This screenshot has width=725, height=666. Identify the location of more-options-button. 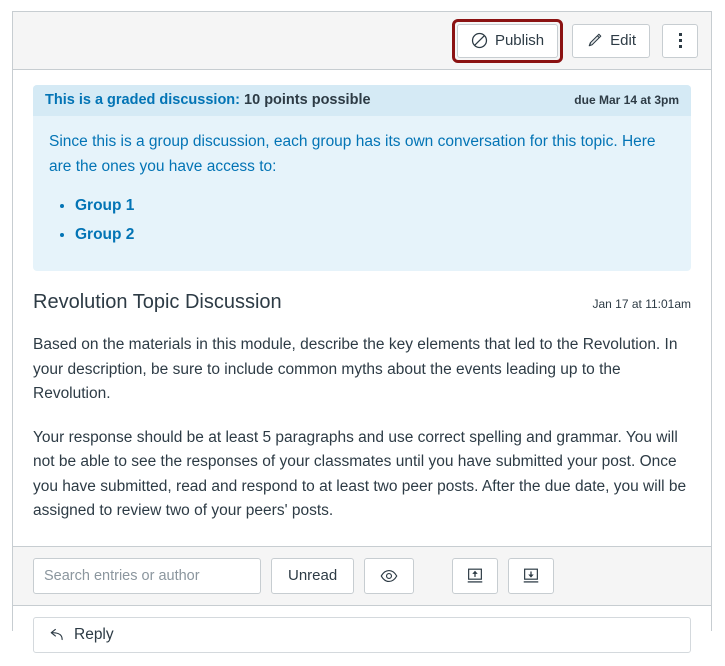
(680, 40).